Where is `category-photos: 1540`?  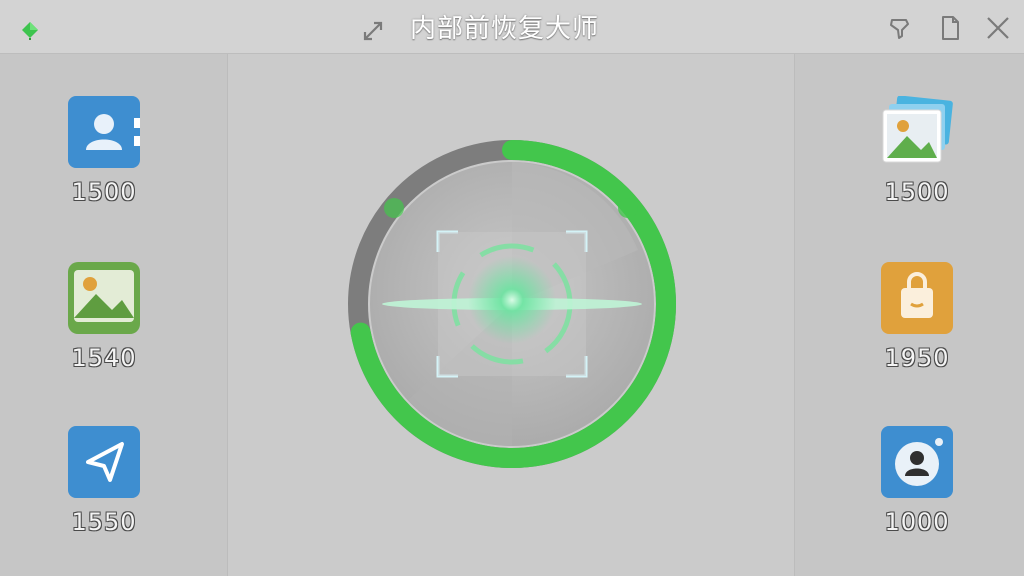 category-photos: 1540 is located at coordinates (104, 317).